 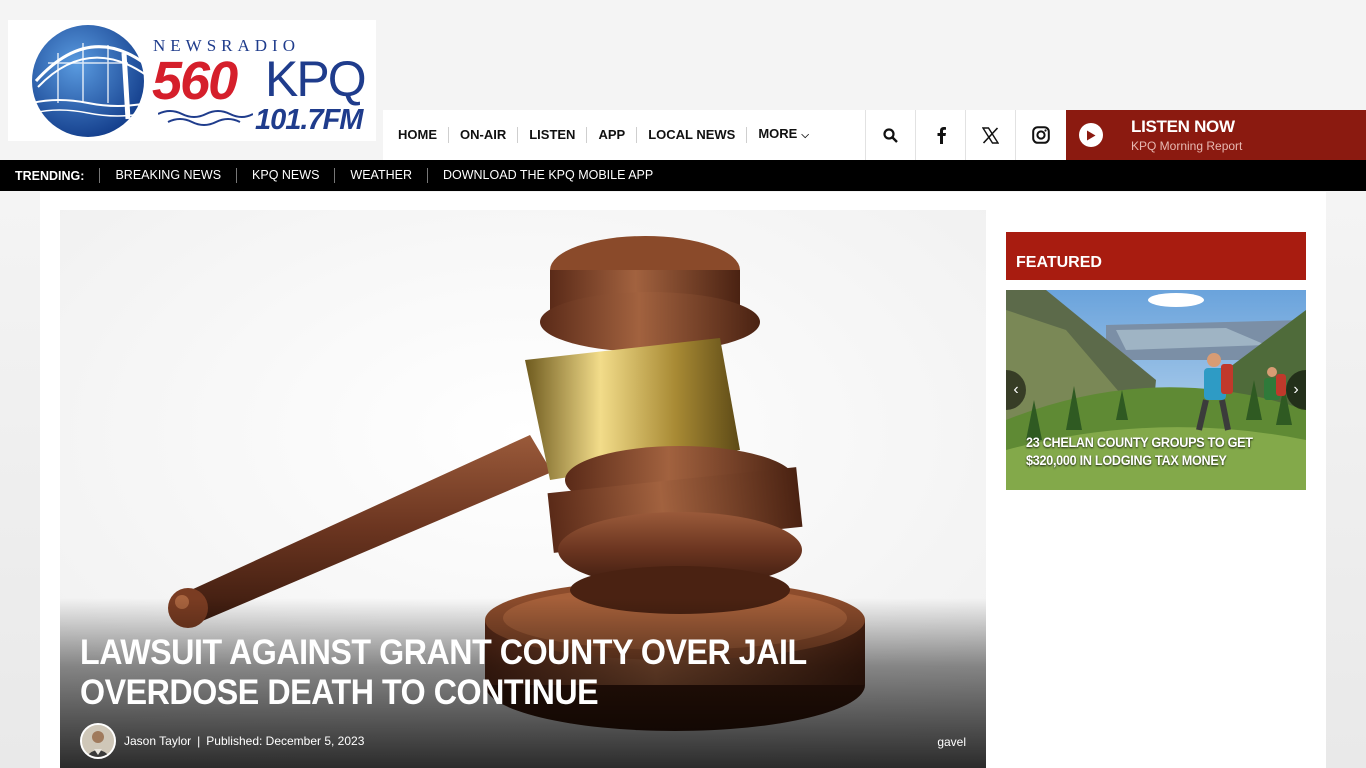 I want to click on logo-call-letters: KPQ, so click(x=316, y=79).